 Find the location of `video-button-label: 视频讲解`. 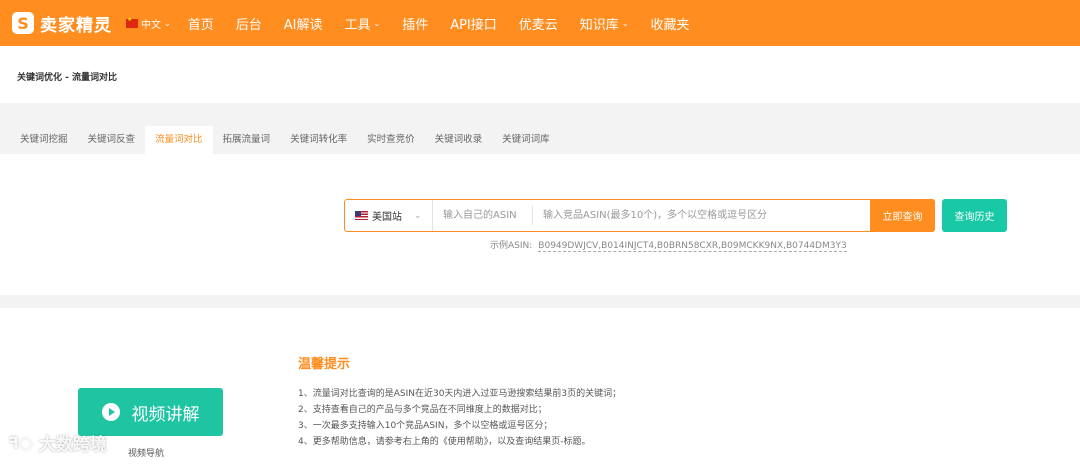

video-button-label: 视频讲解 is located at coordinates (165, 414).